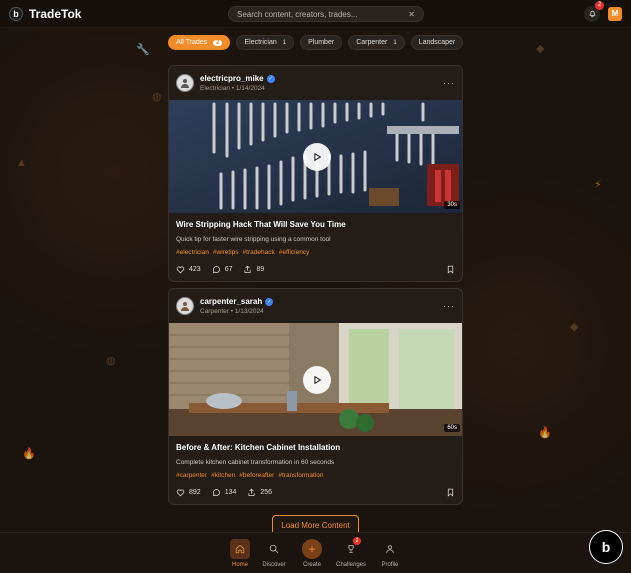  I want to click on nav-label: Home, so click(239, 565).